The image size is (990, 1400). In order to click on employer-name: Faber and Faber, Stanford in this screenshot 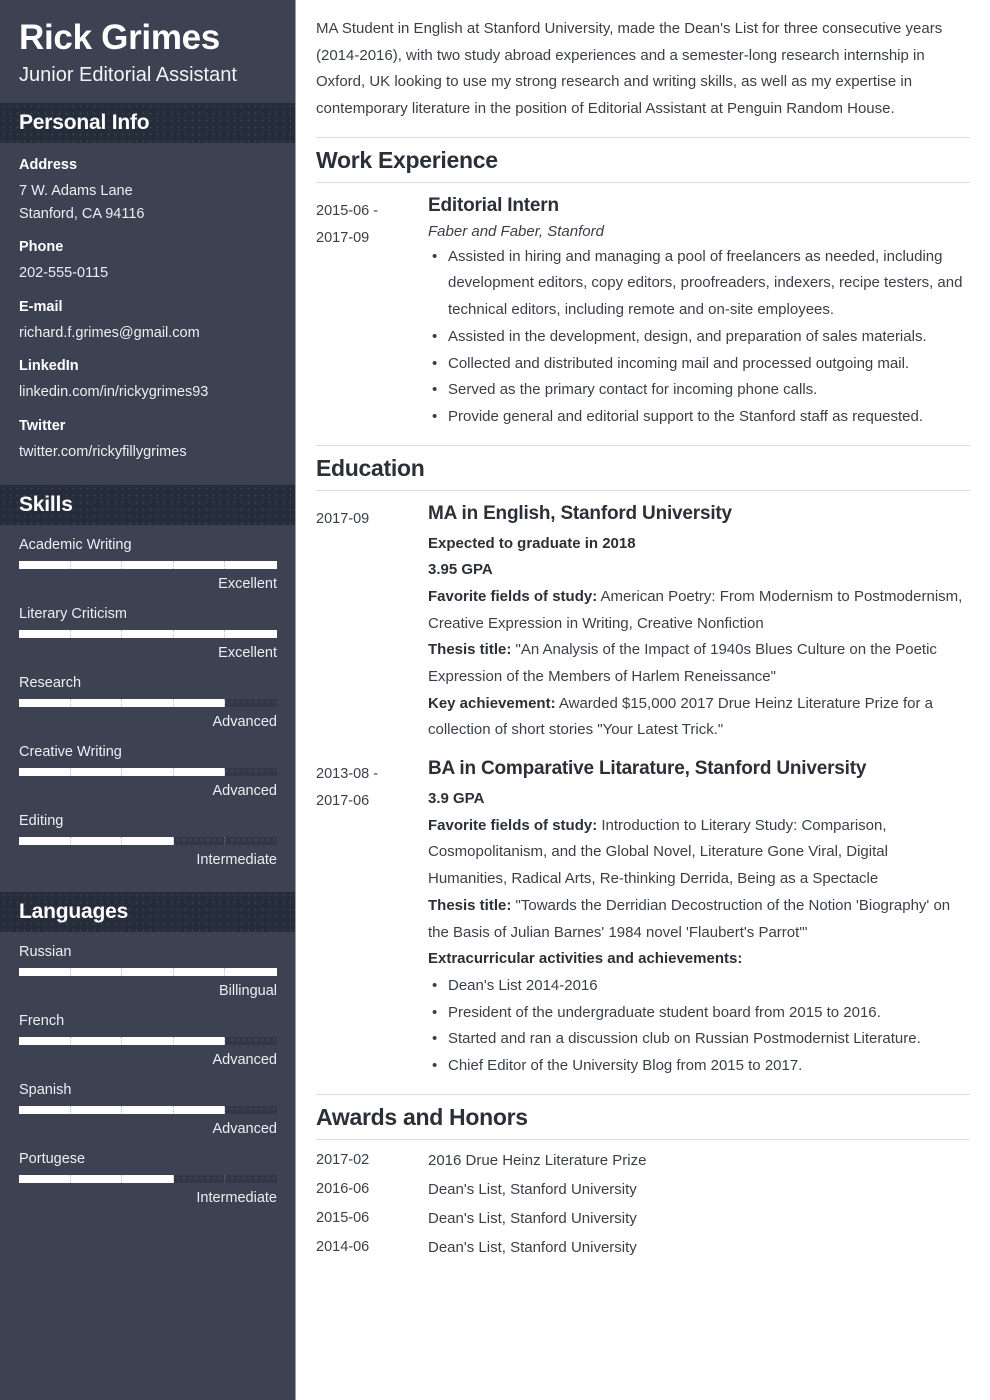, I will do `click(516, 231)`.